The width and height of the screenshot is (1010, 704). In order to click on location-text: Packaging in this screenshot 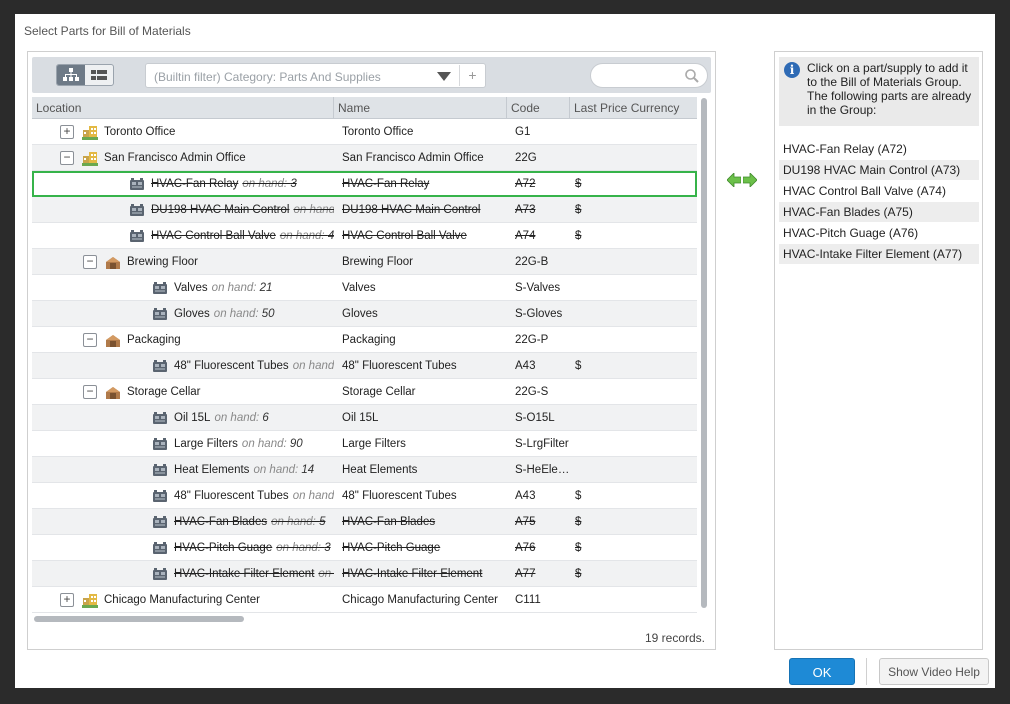, I will do `click(154, 340)`.